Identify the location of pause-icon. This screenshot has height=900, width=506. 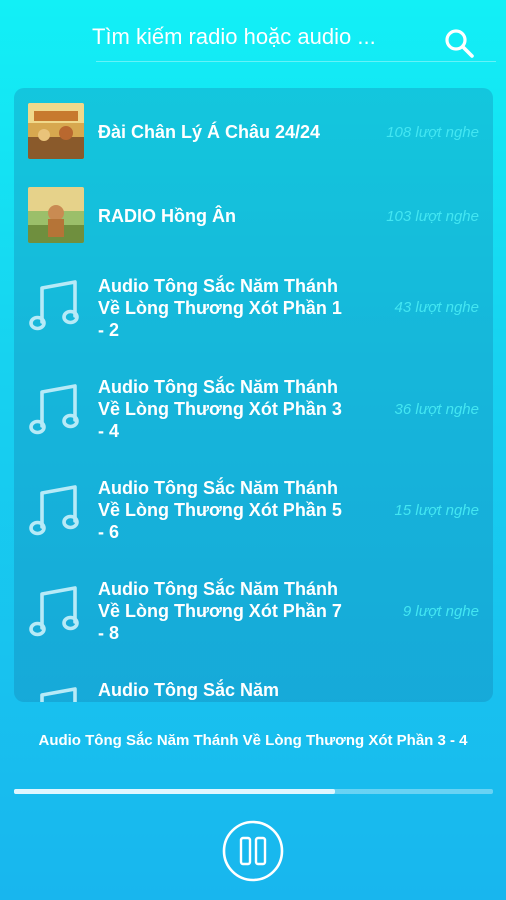
(253, 851).